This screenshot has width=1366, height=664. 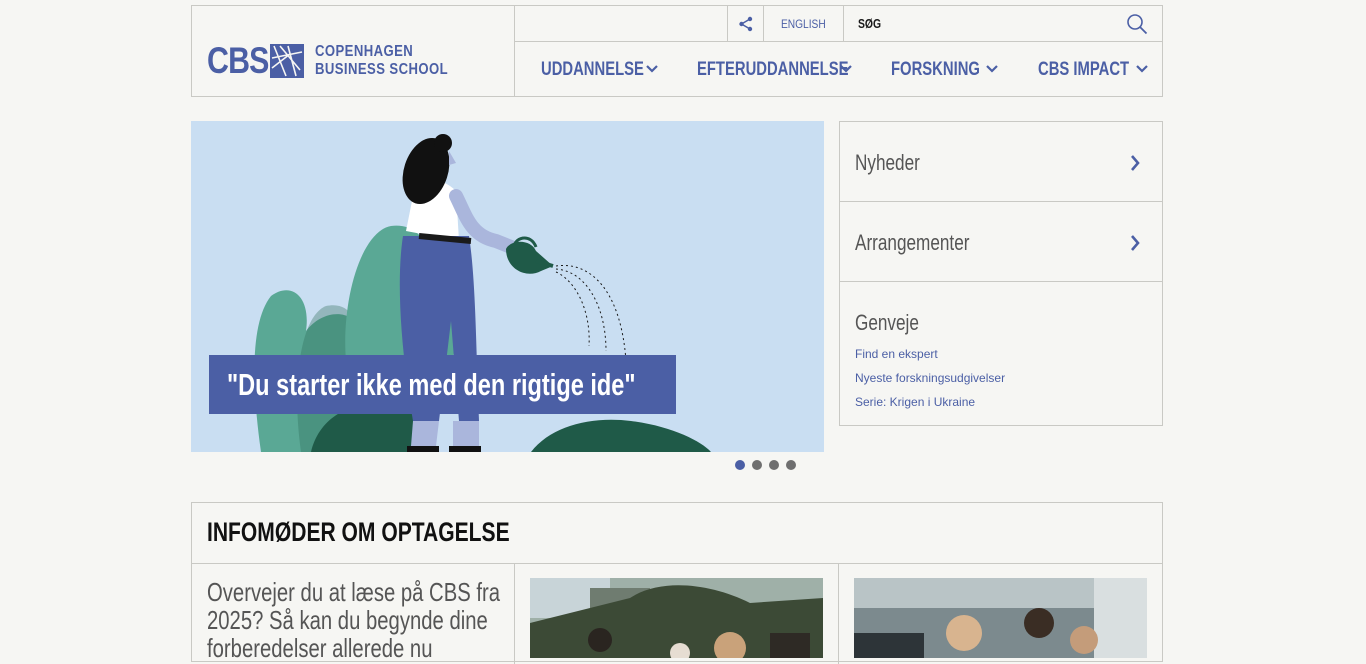 I want to click on news-link: Nyheder, so click(x=1001, y=162).